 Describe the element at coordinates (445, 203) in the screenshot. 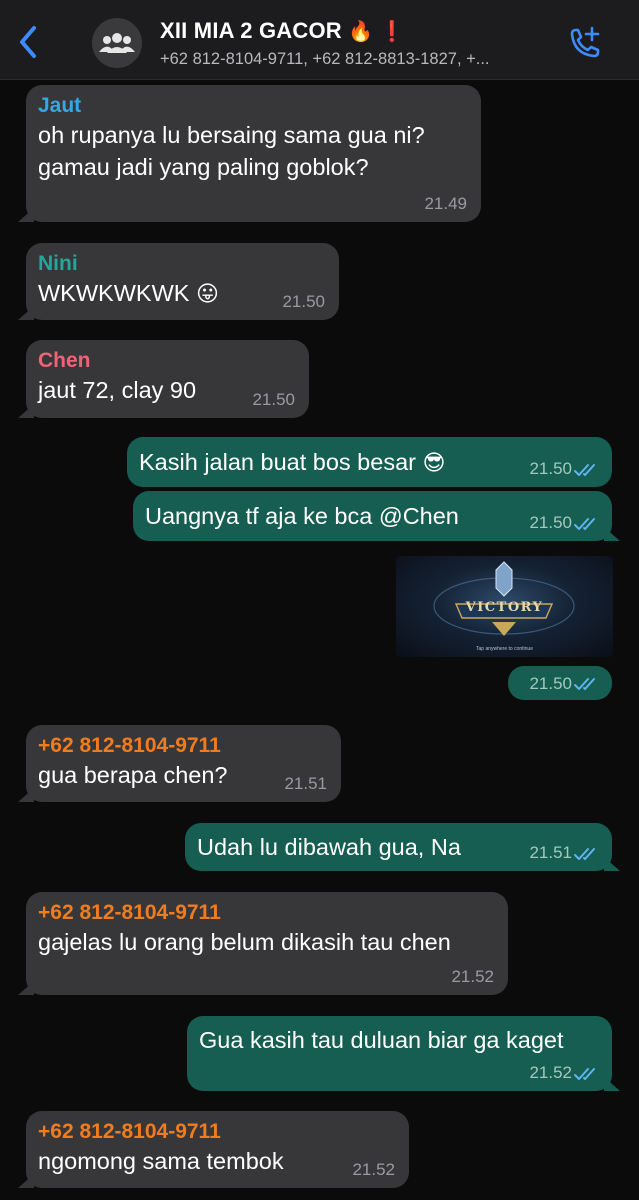

I see `message-time: 21.49` at that location.